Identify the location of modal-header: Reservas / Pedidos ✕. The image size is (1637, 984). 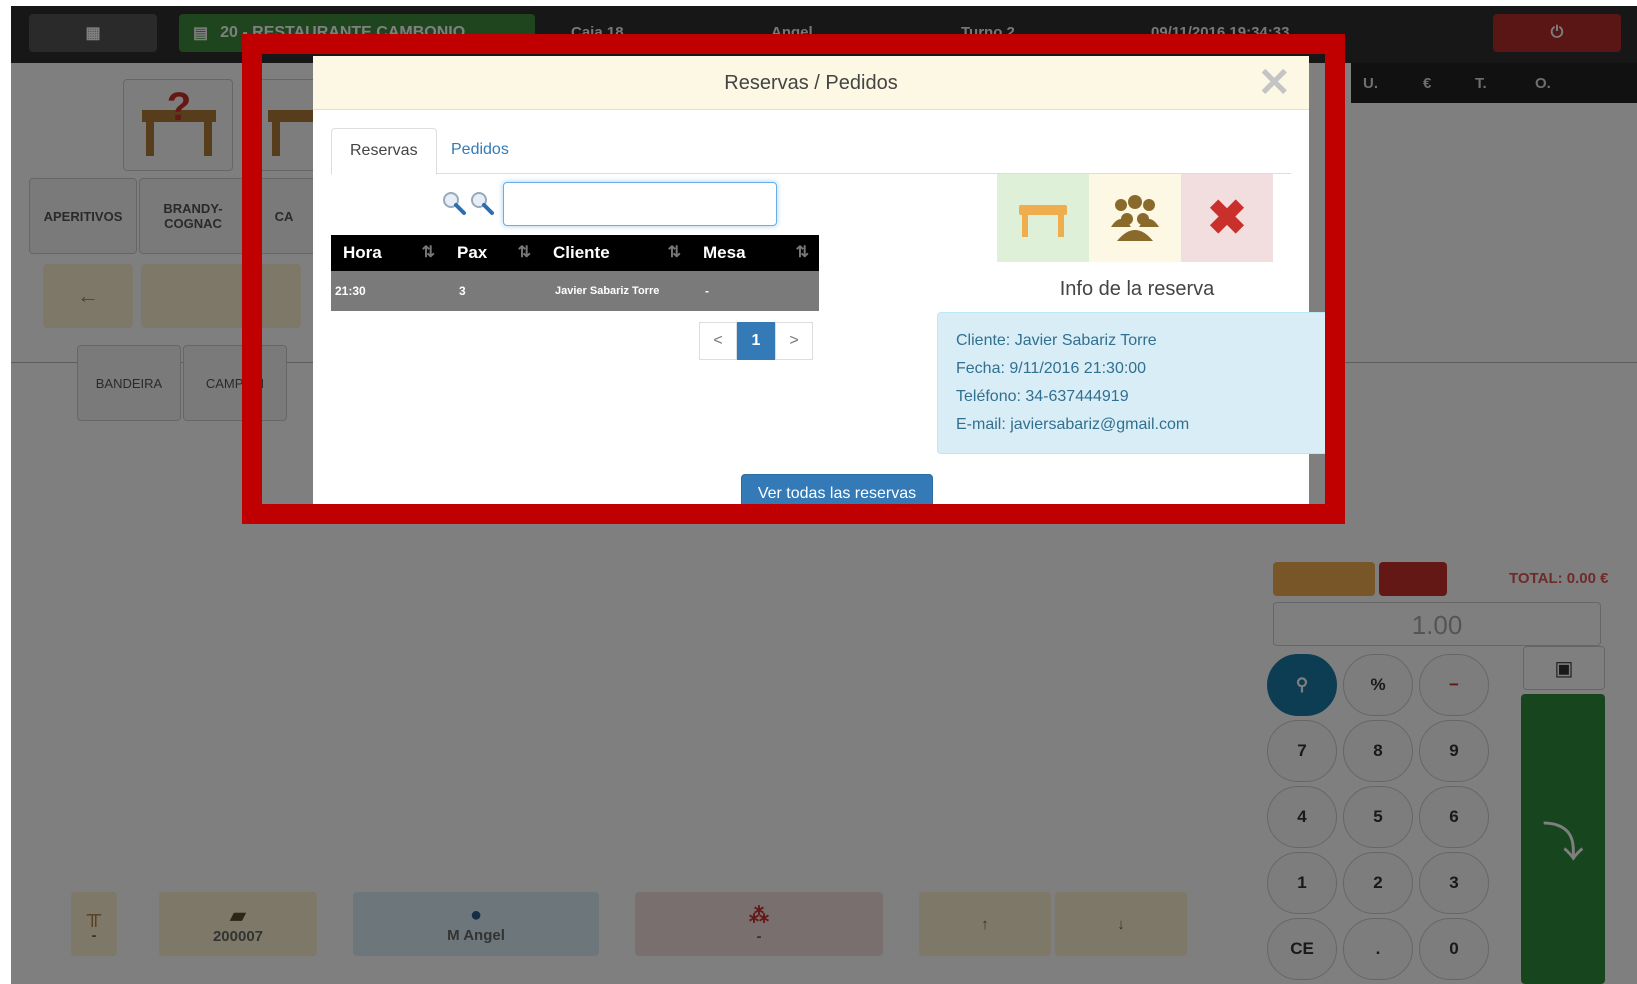
(811, 83).